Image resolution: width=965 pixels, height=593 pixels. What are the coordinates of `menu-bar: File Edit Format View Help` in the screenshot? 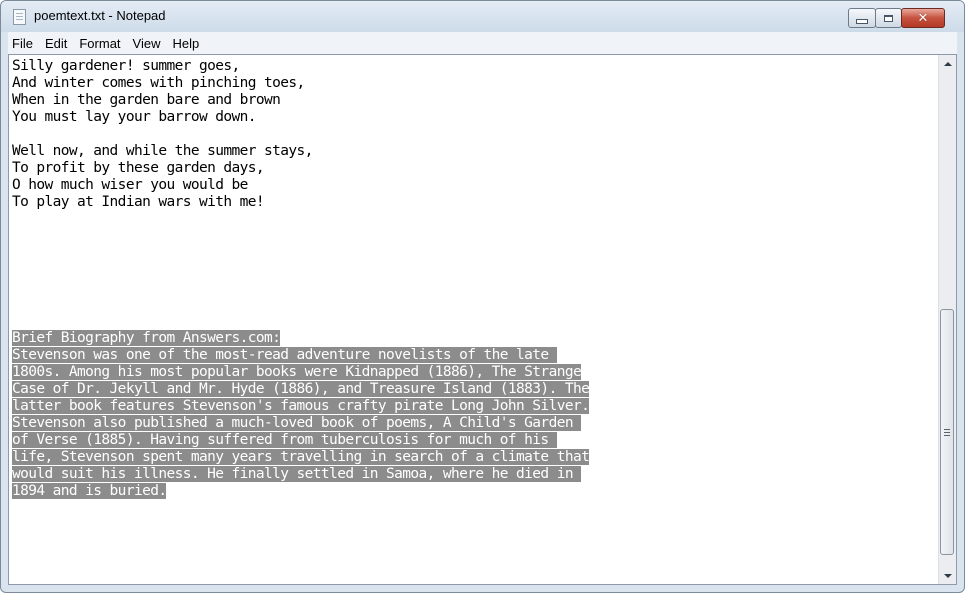 It's located at (482, 43).